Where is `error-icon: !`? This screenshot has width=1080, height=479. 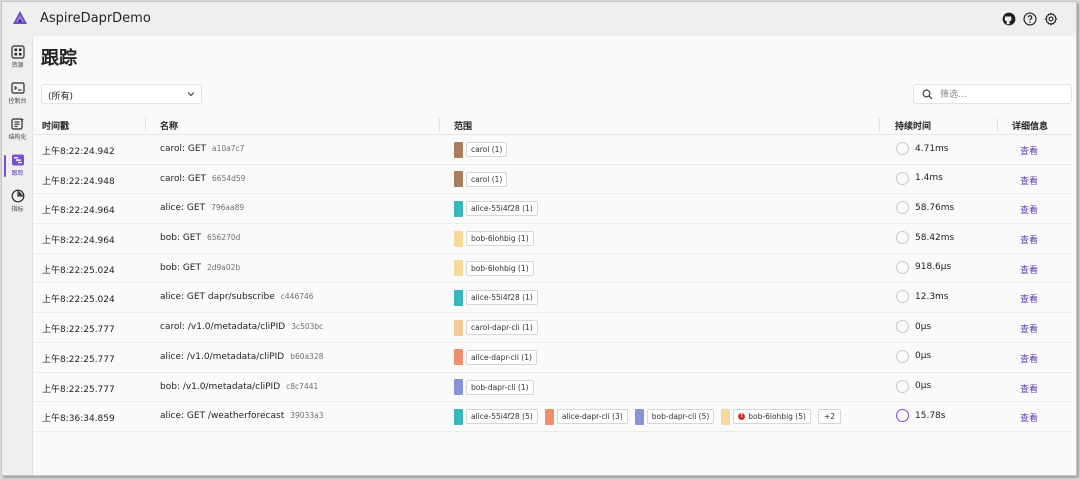
error-icon: ! is located at coordinates (742, 417).